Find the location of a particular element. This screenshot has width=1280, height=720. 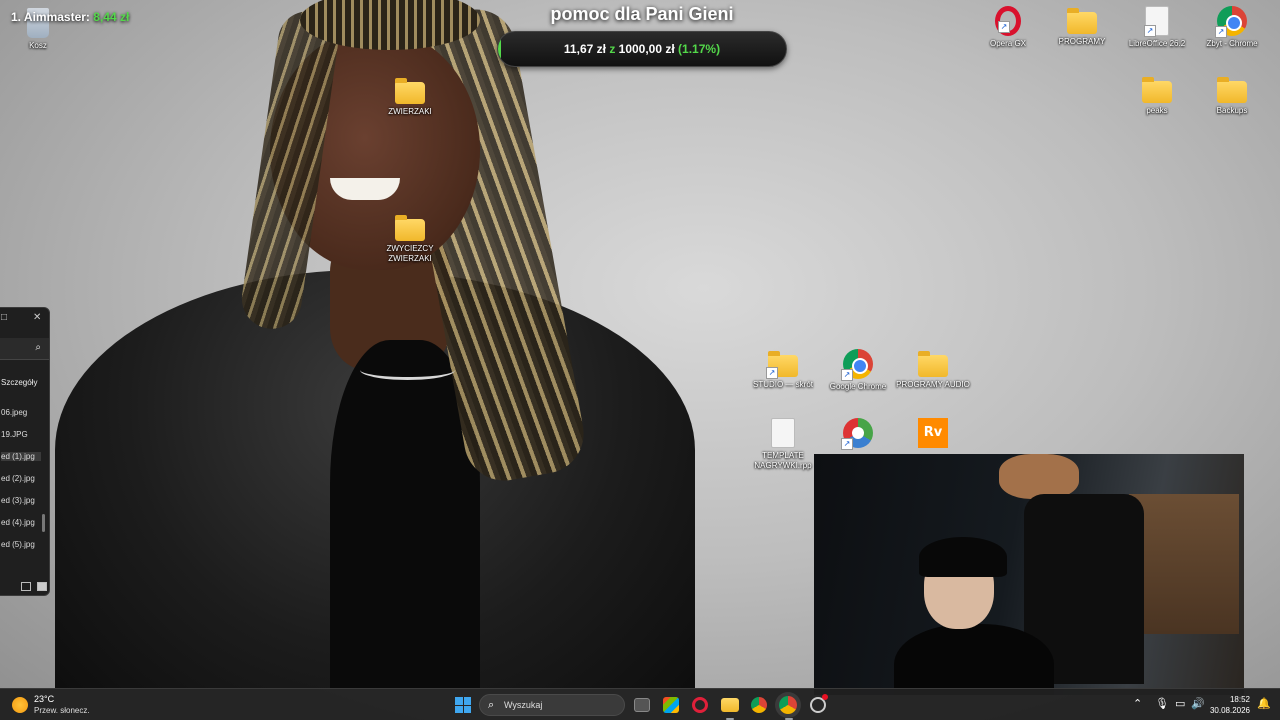

donation-goal-text: 11,67 zł z 1000,00 zł (1.17%) is located at coordinates (642, 49).